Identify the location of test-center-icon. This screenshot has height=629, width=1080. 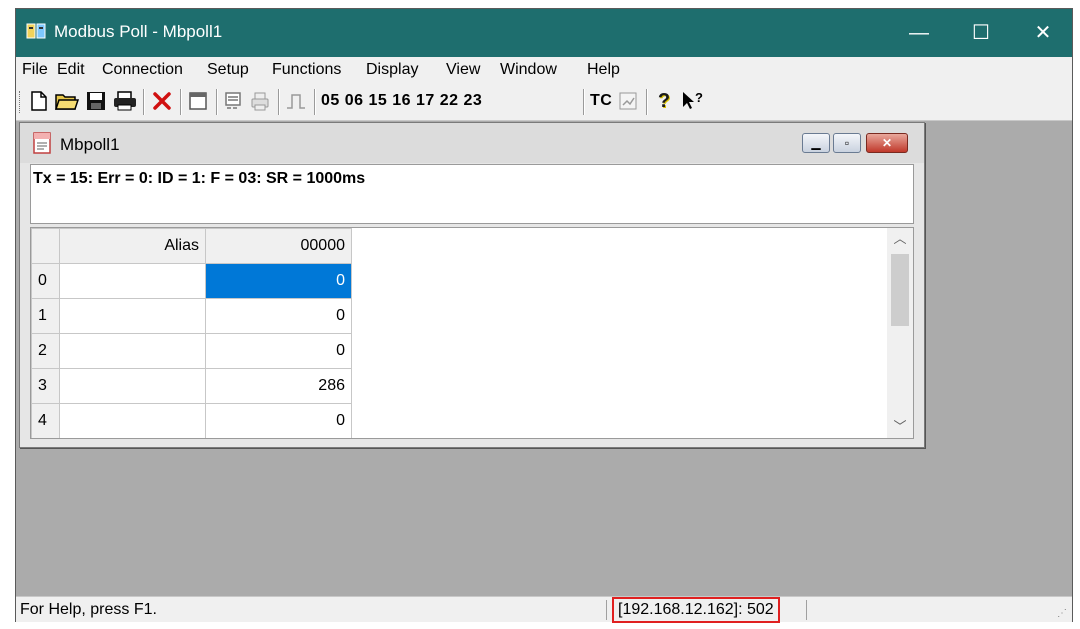
(628, 101).